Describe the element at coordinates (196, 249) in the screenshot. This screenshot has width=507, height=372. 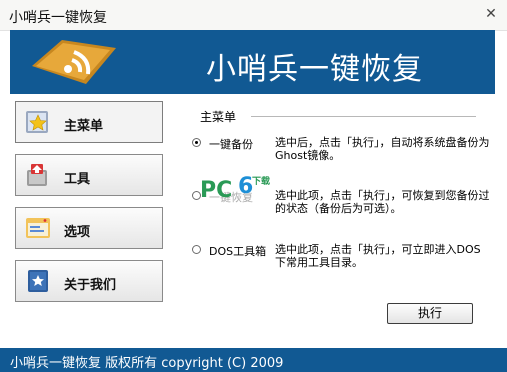
I see `dos-toolbox-radio` at that location.